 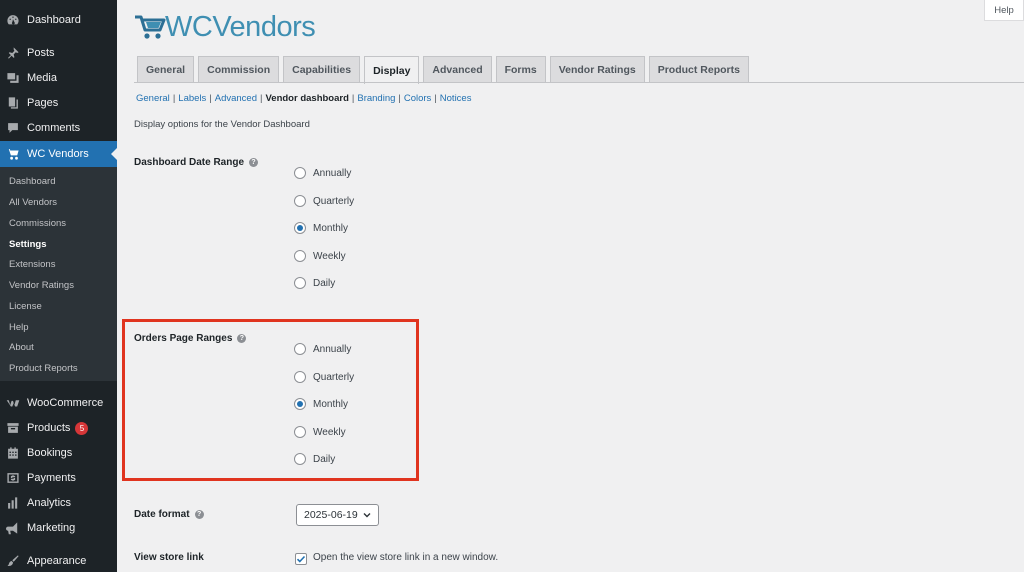 I want to click on wc-vendors-logo: WCVendors, so click(x=225, y=26).